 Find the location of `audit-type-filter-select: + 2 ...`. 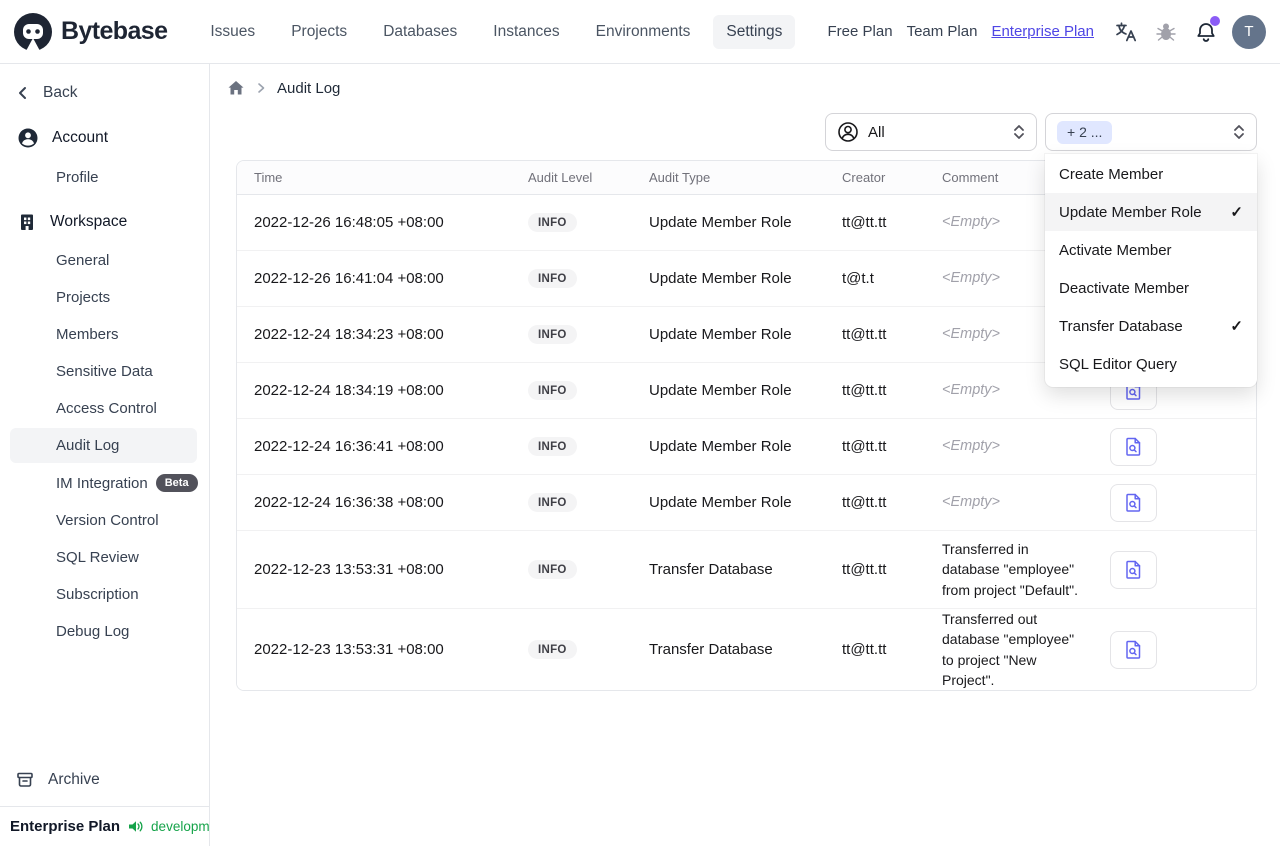

audit-type-filter-select: + 2 ... is located at coordinates (1151, 132).